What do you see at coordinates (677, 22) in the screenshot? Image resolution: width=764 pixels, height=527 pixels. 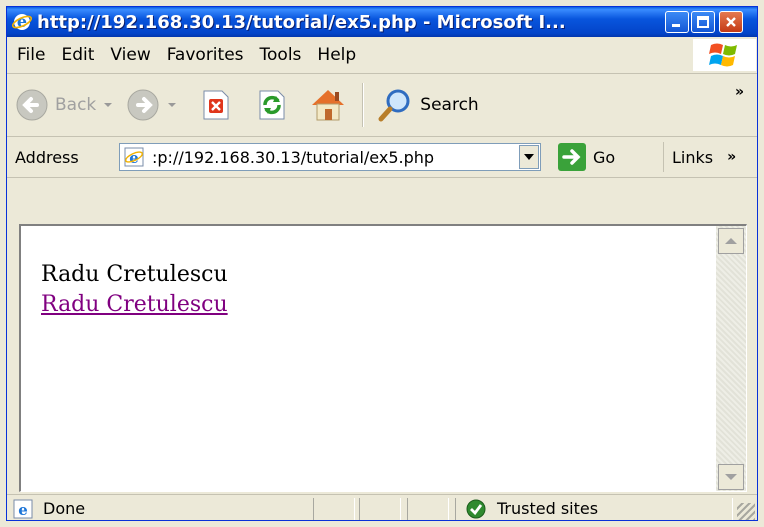 I see `minimize-button` at bounding box center [677, 22].